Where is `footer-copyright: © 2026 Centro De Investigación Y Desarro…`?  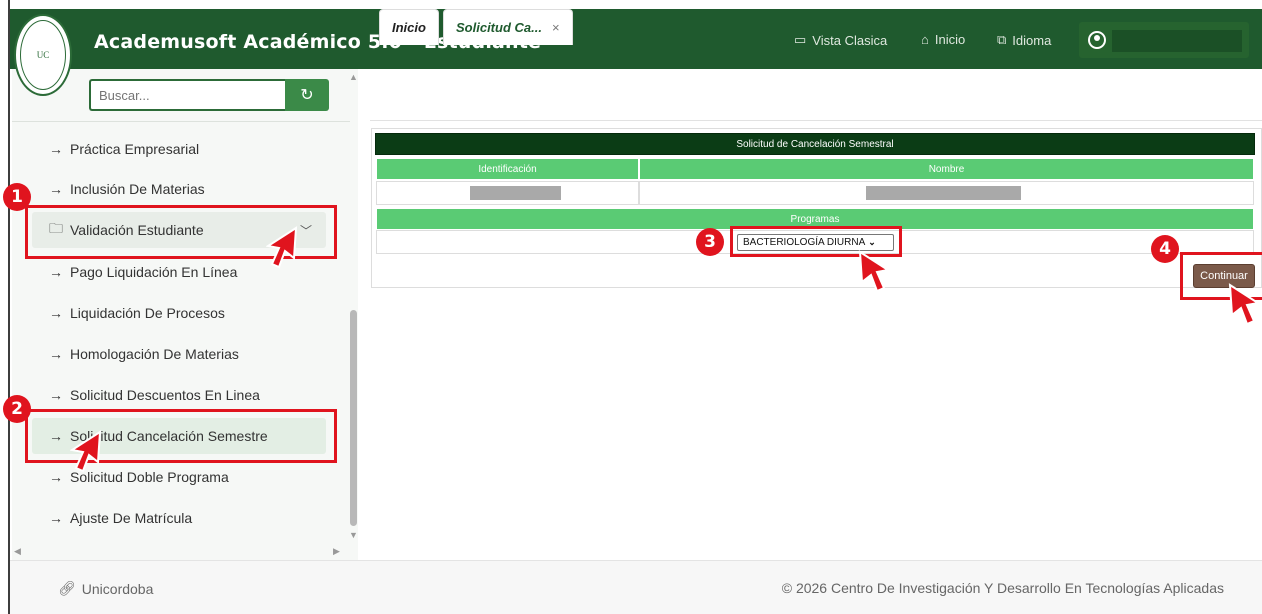
footer-copyright: © 2026 Centro De Investigación Y Desarro… is located at coordinates (1002, 588).